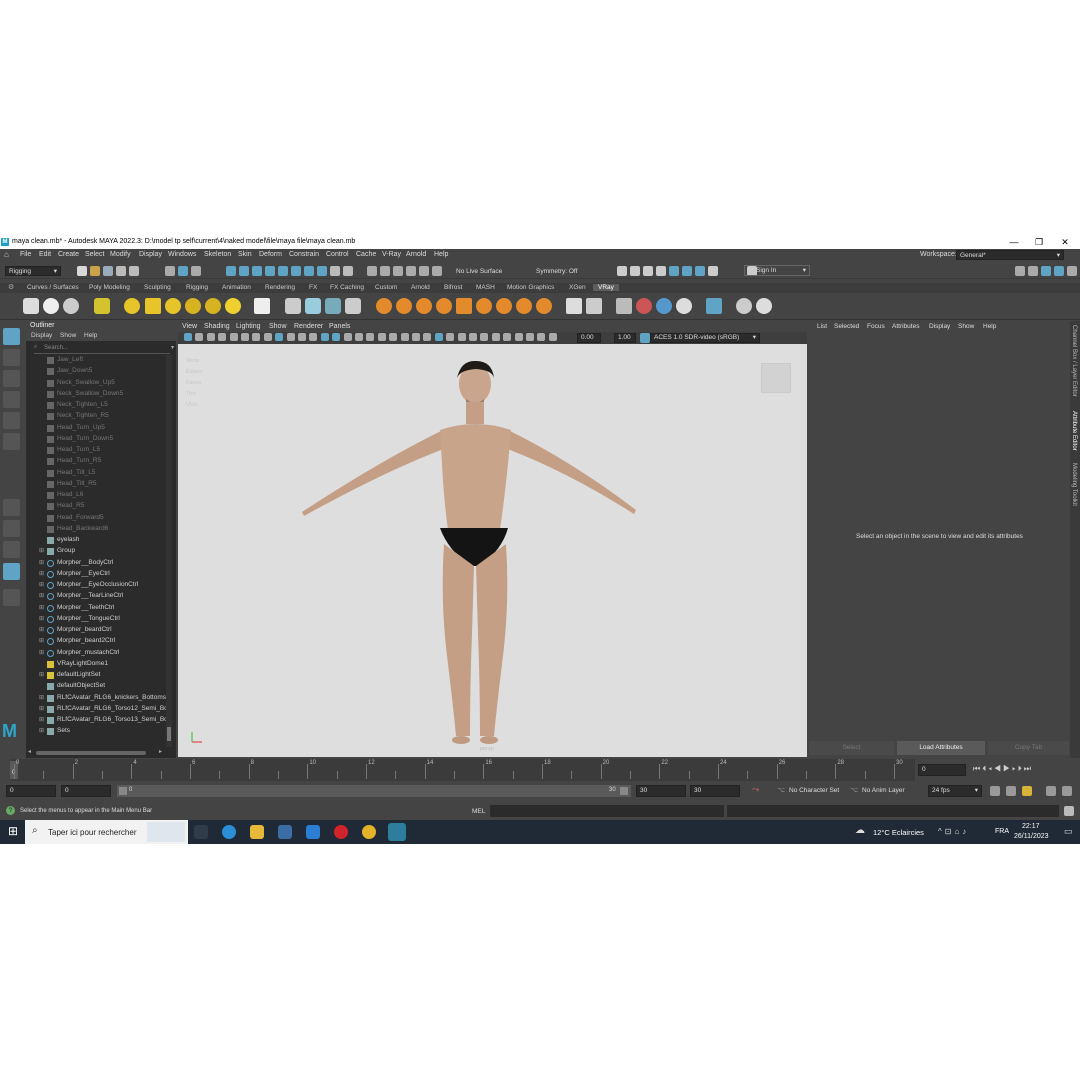 This screenshot has width=1080, height=1080. I want to click on select-component-icon, so click(196, 271).